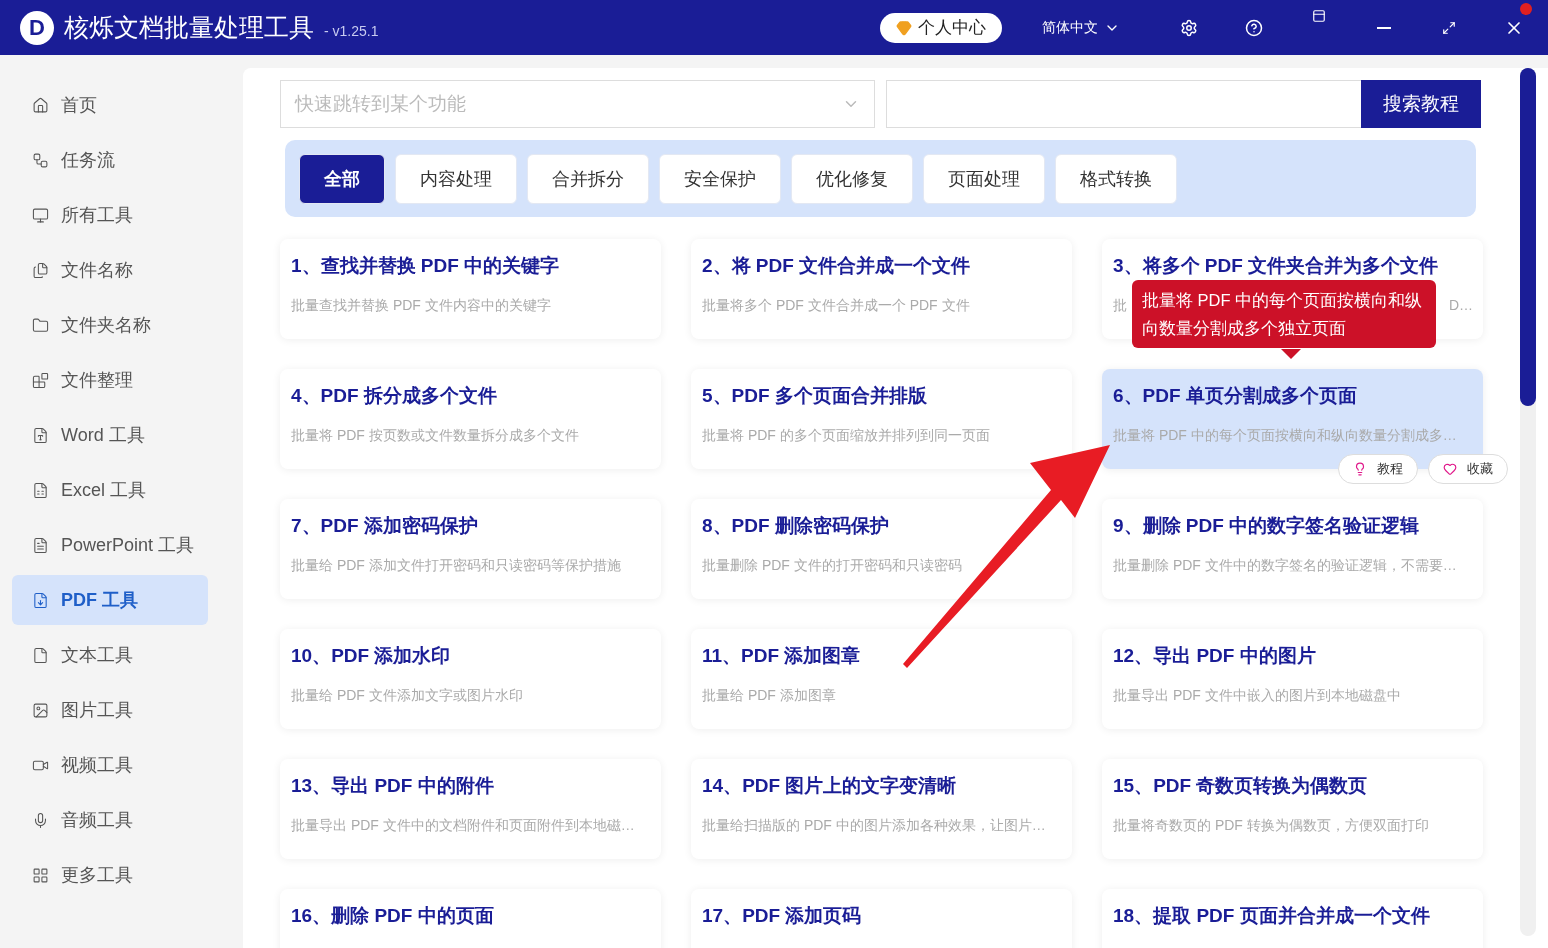  What do you see at coordinates (40, 655) in the screenshot?
I see `text-file-icon` at bounding box center [40, 655].